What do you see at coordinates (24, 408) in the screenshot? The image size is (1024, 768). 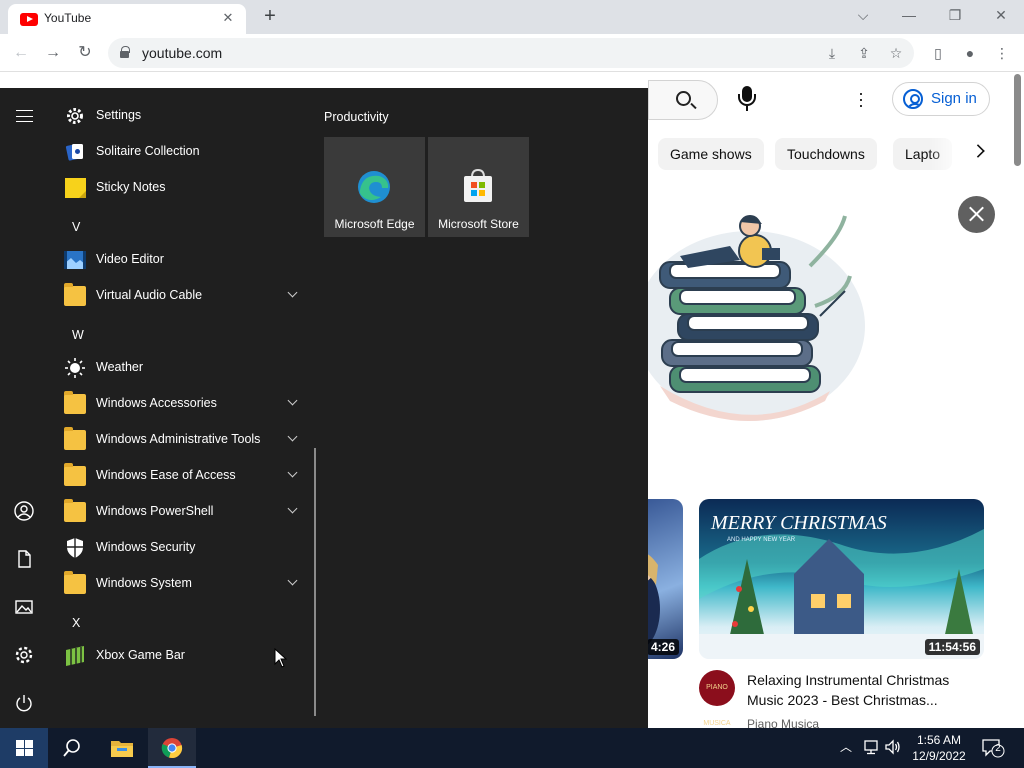 I see `start-rail` at bounding box center [24, 408].